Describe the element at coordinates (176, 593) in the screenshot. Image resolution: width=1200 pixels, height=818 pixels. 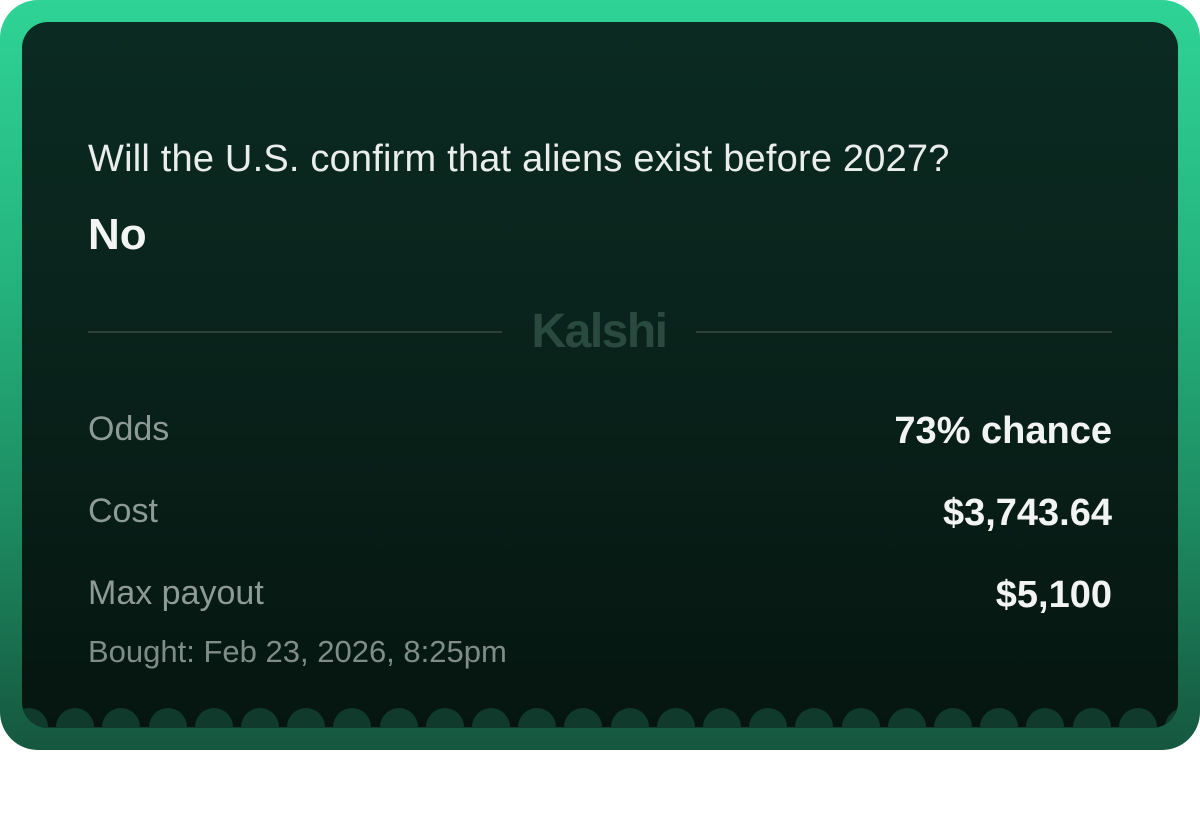
I see `max-payout-label: Max payout` at that location.